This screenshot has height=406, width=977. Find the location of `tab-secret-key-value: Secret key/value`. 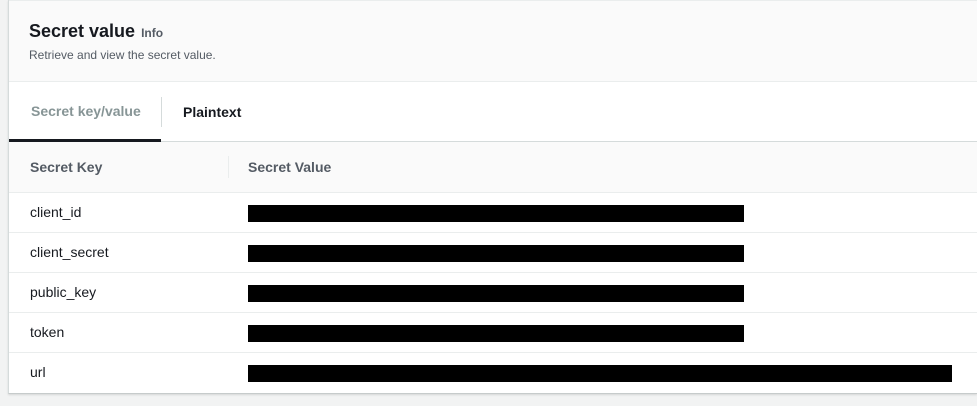

tab-secret-key-value: Secret key/value is located at coordinates (85, 112).